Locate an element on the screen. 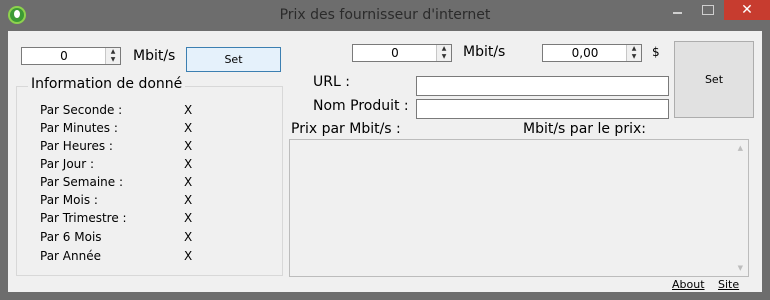  row-label-6mois: Par 6 Mois is located at coordinates (71, 237).